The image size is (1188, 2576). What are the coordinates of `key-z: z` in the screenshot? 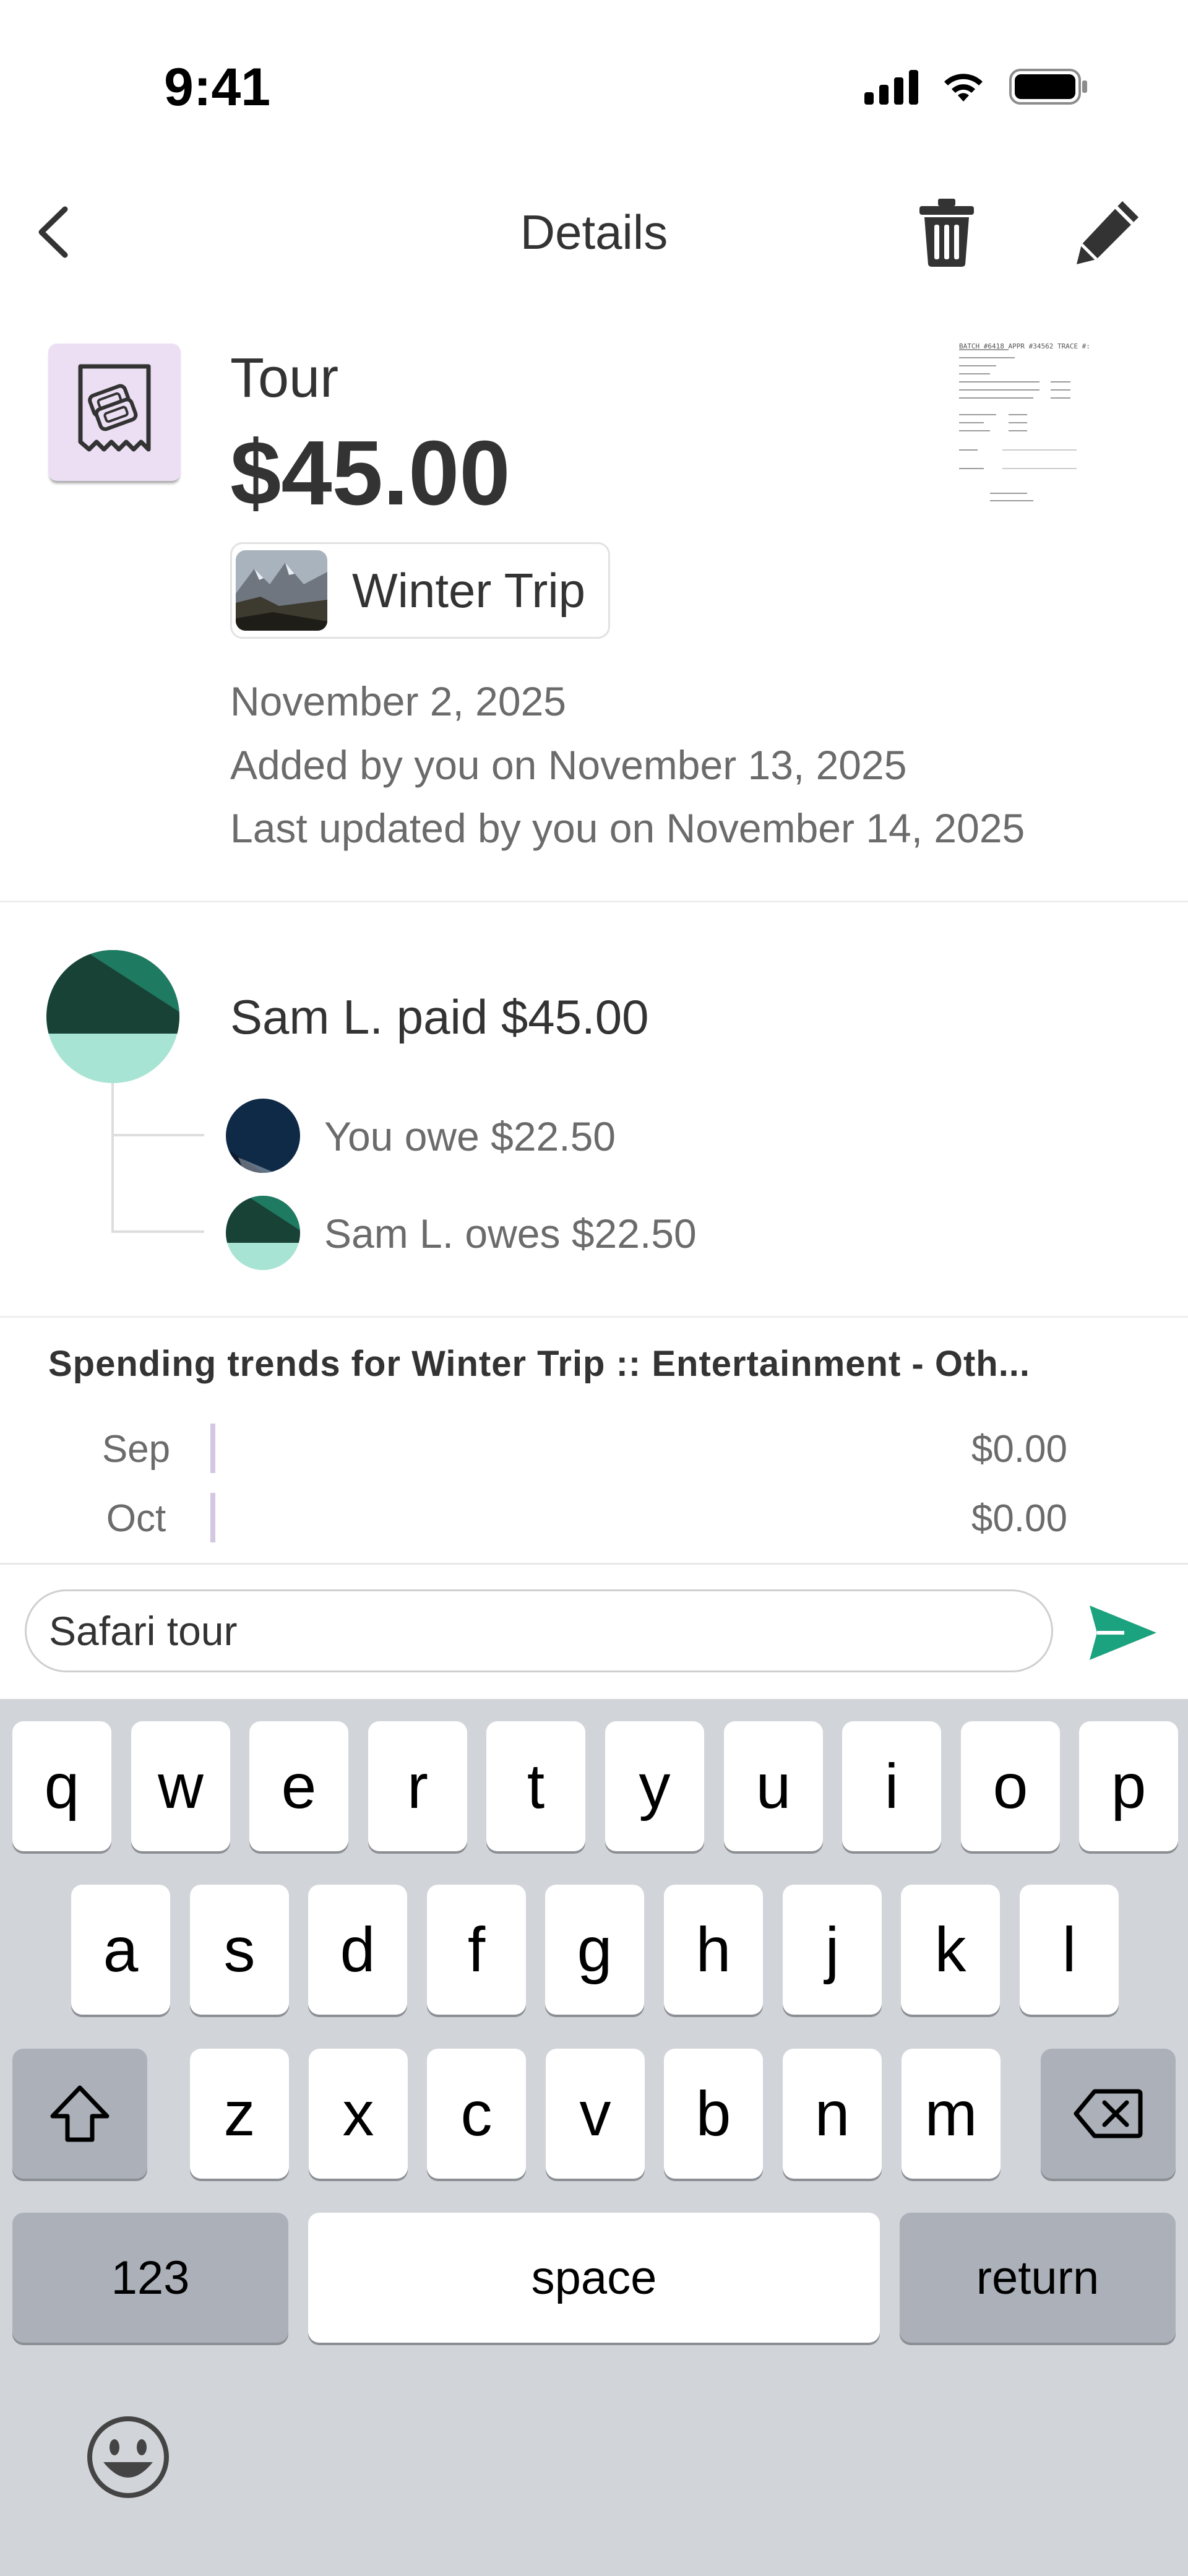 It's located at (239, 2114).